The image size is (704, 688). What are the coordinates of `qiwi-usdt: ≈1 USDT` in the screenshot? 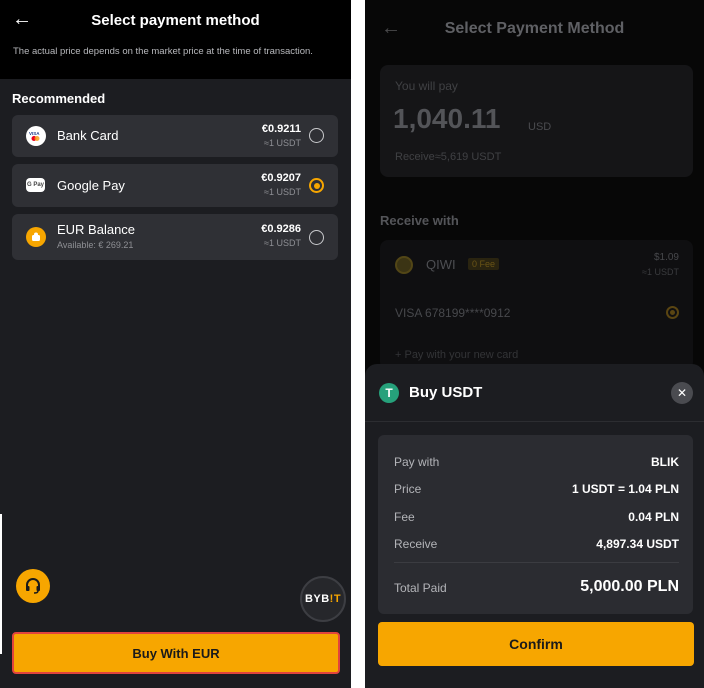 It's located at (660, 272).